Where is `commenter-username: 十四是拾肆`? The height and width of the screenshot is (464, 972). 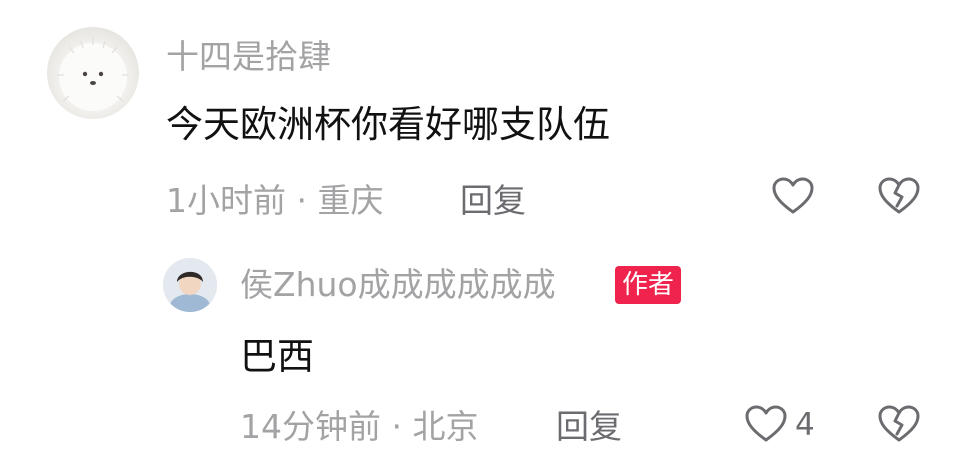 commenter-username: 十四是拾肆 is located at coordinates (248, 56).